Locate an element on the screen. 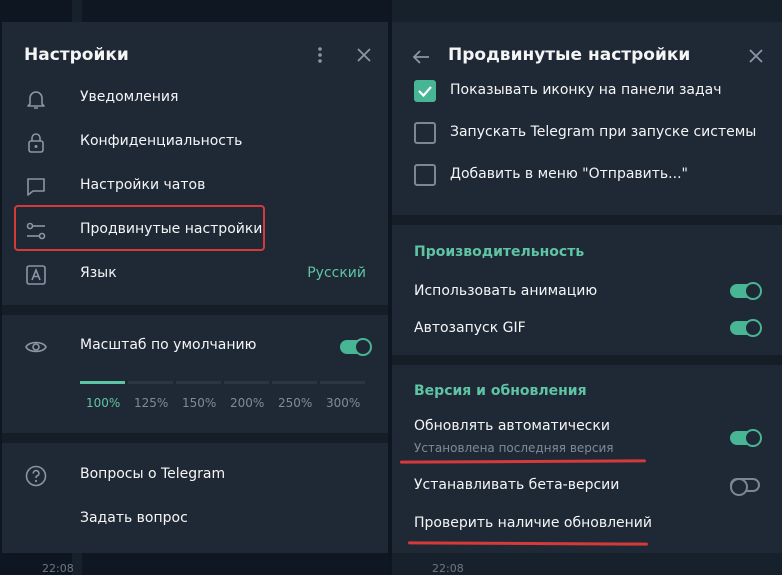  menu-item-notifications: Уведомления is located at coordinates (195, 99).